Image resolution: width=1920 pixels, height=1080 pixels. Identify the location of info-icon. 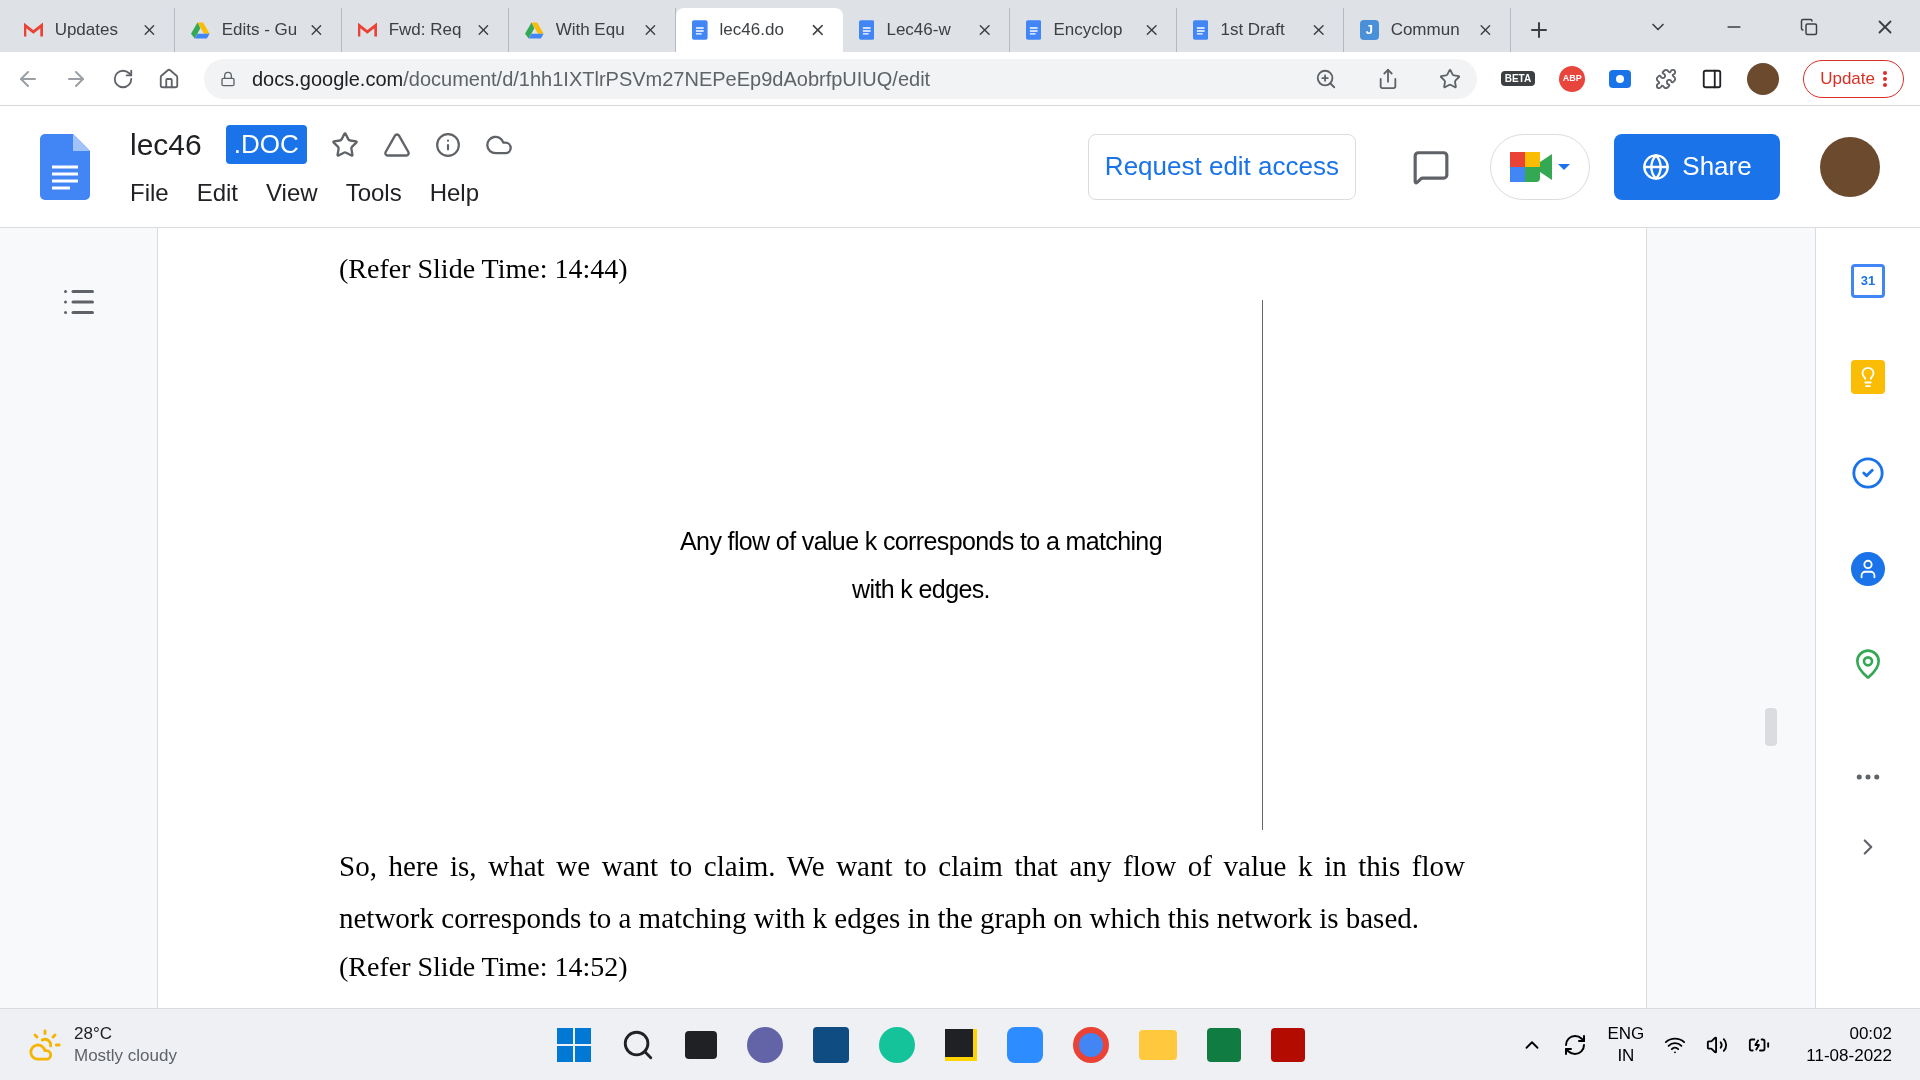
(447, 144).